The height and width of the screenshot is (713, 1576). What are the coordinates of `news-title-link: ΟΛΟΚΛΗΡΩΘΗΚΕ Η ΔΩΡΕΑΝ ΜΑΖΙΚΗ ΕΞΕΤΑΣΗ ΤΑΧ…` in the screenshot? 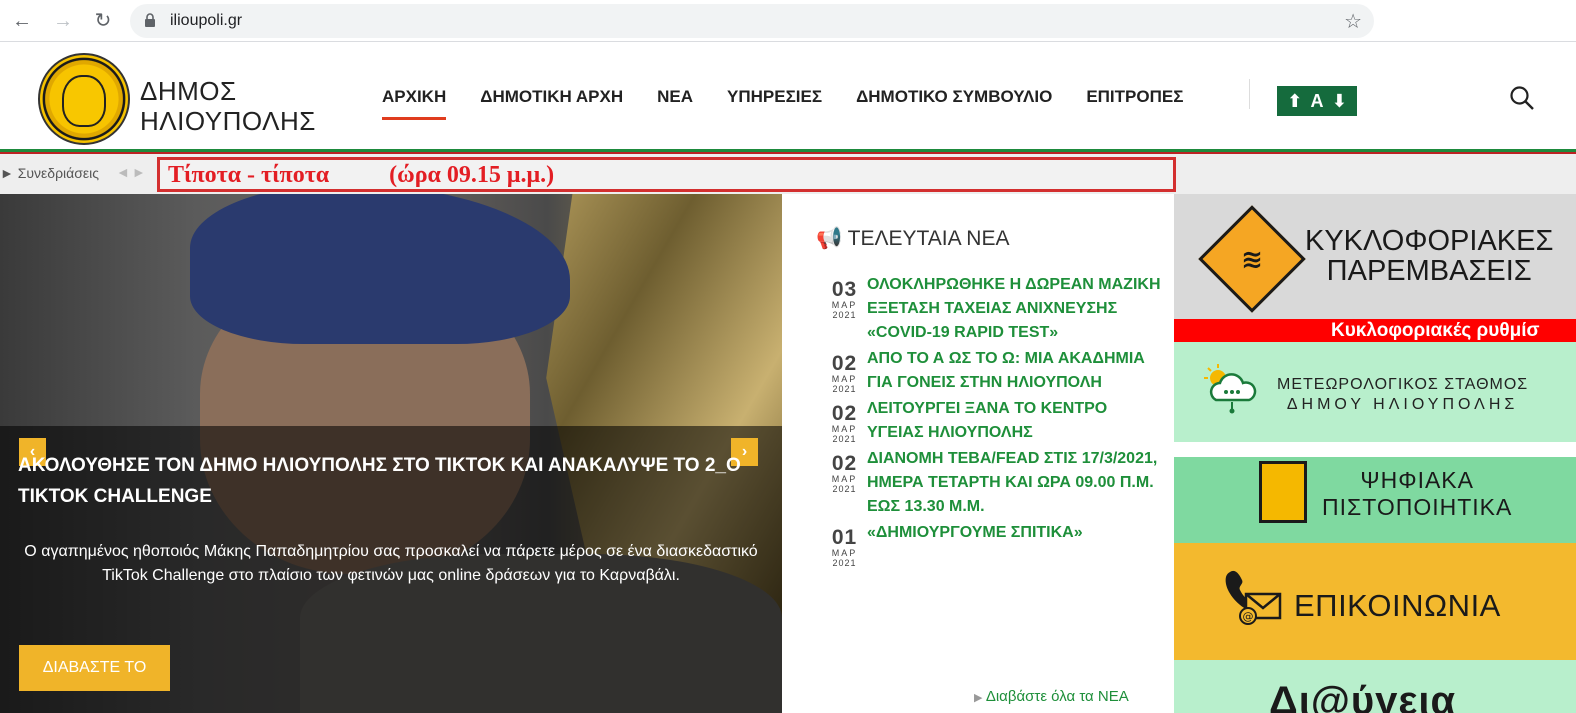 It's located at (1014, 309).